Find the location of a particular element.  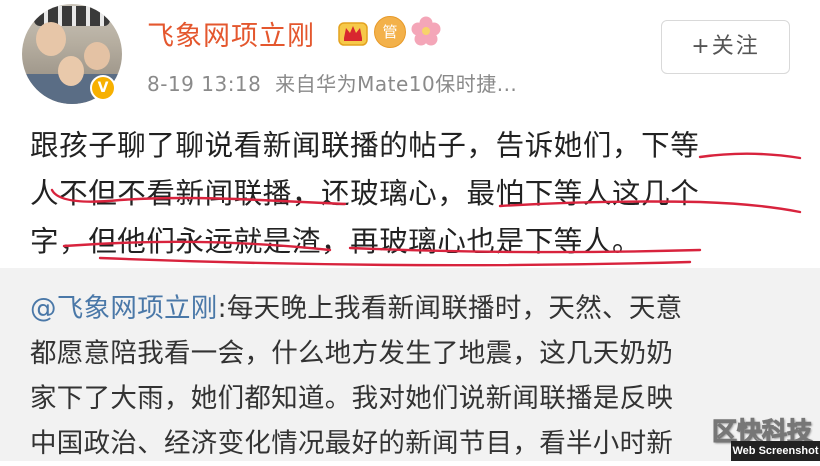

post-body-line: 人不但不看新闻联播，还玻璃心，最怕下等人这几个 is located at coordinates (365, 193).